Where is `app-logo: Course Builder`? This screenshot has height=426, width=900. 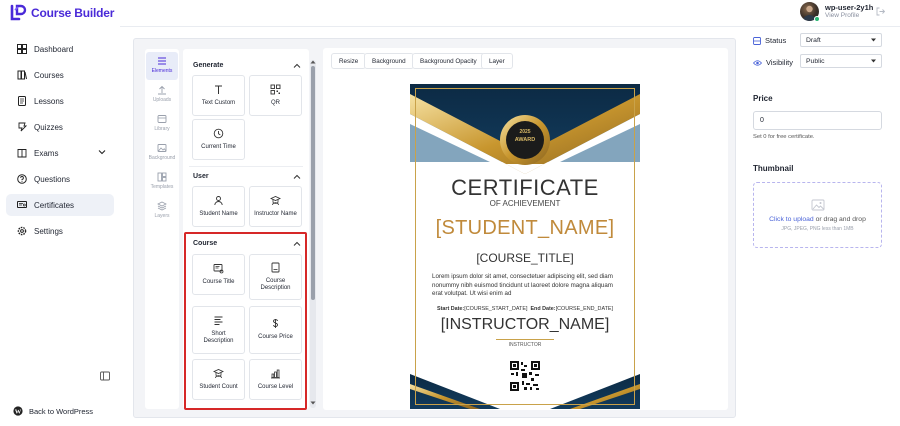
app-logo: Course Builder is located at coordinates (62, 13).